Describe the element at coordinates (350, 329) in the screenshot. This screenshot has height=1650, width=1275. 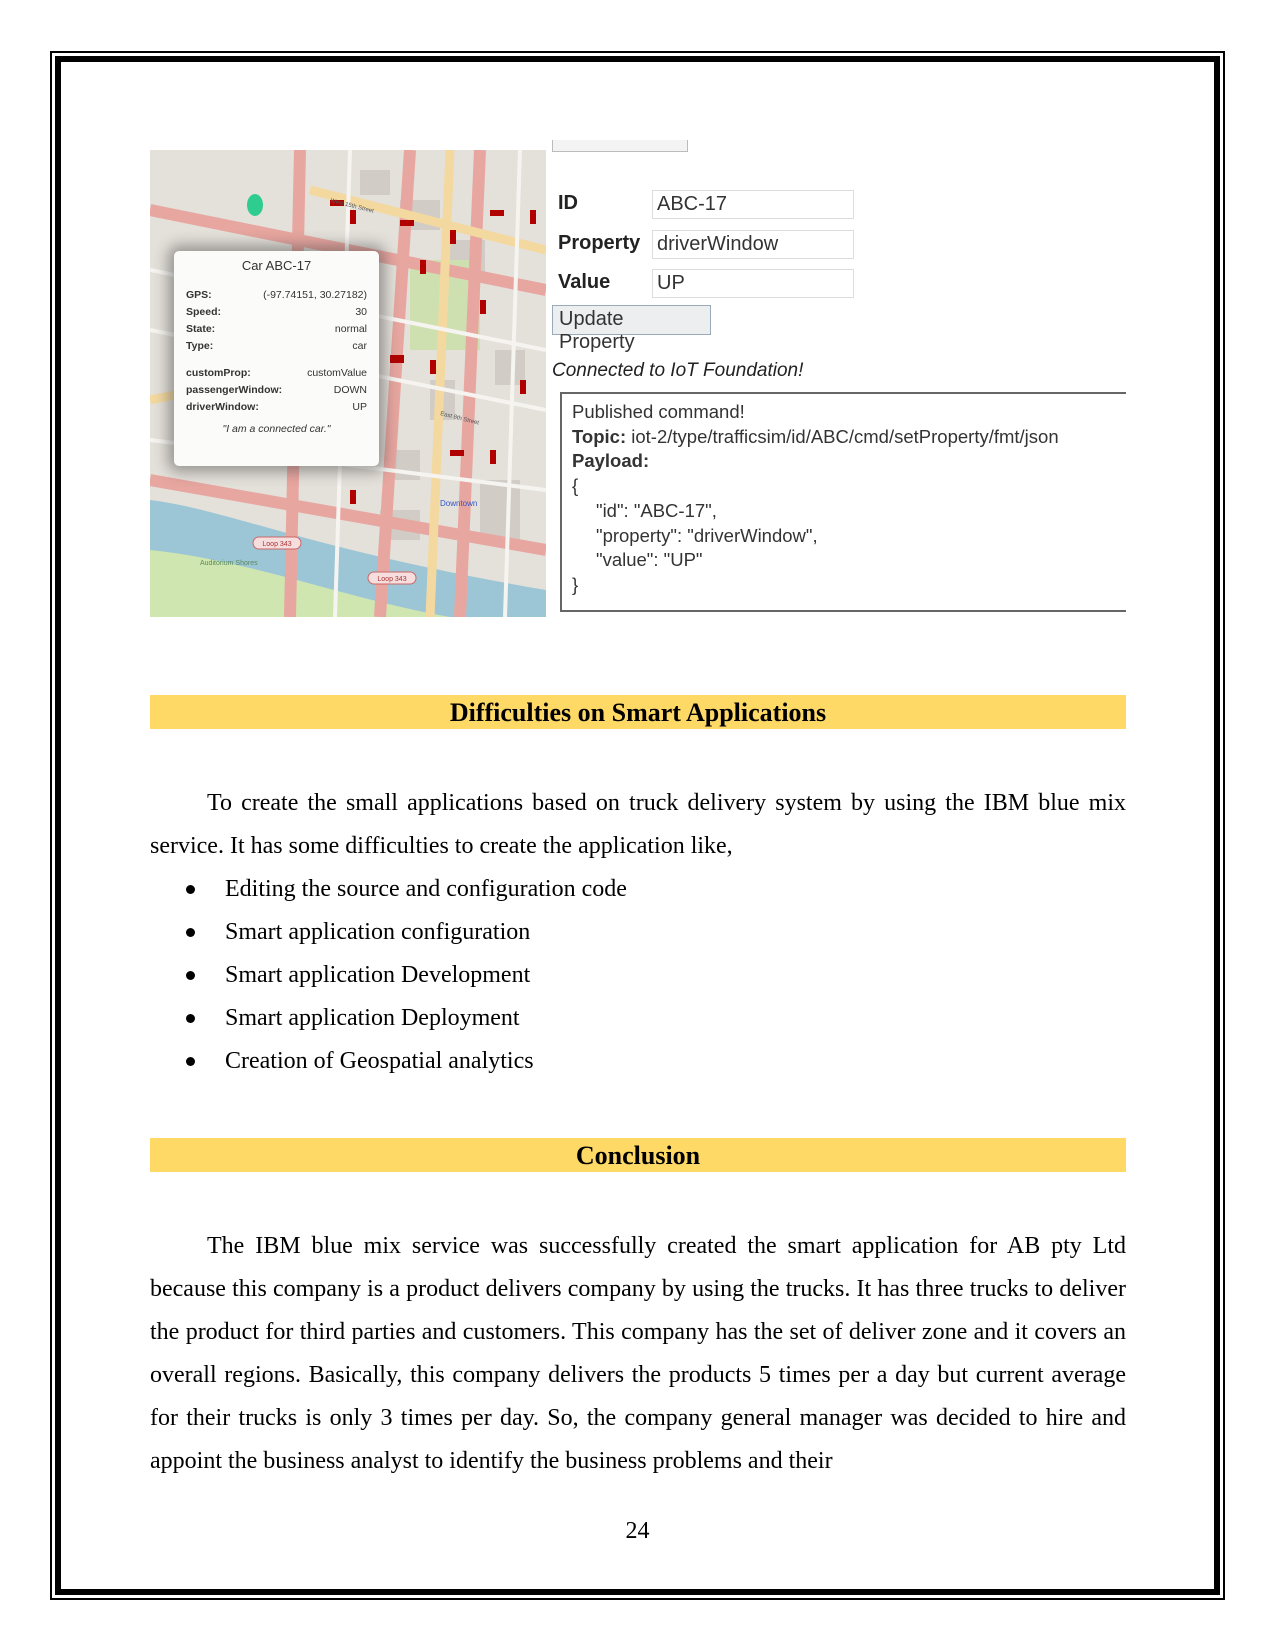
I see `popup-value: normal` at that location.